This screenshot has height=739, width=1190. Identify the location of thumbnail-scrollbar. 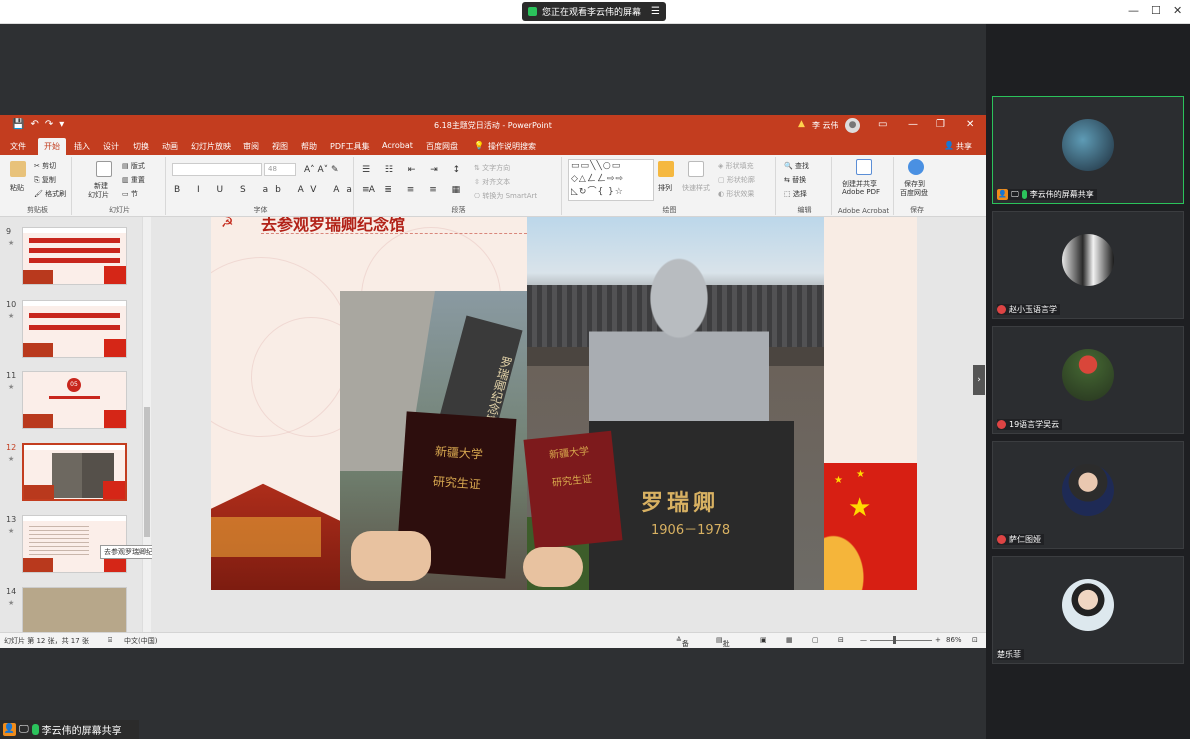
(146, 424).